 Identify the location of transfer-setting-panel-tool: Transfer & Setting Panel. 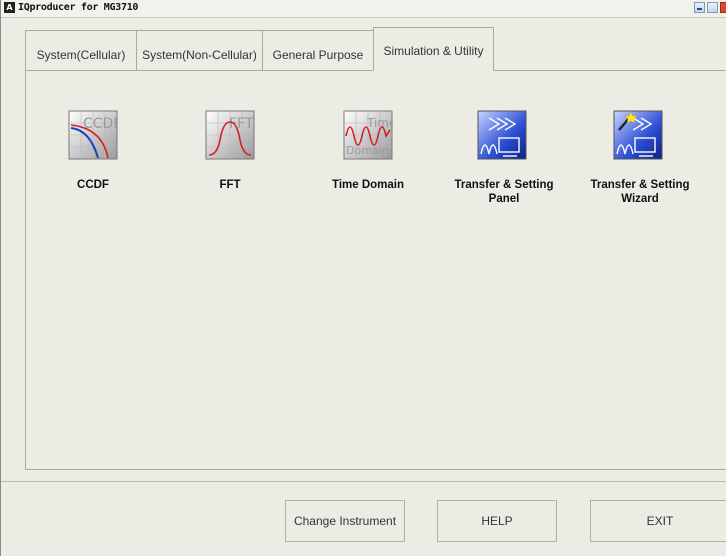
(509, 160).